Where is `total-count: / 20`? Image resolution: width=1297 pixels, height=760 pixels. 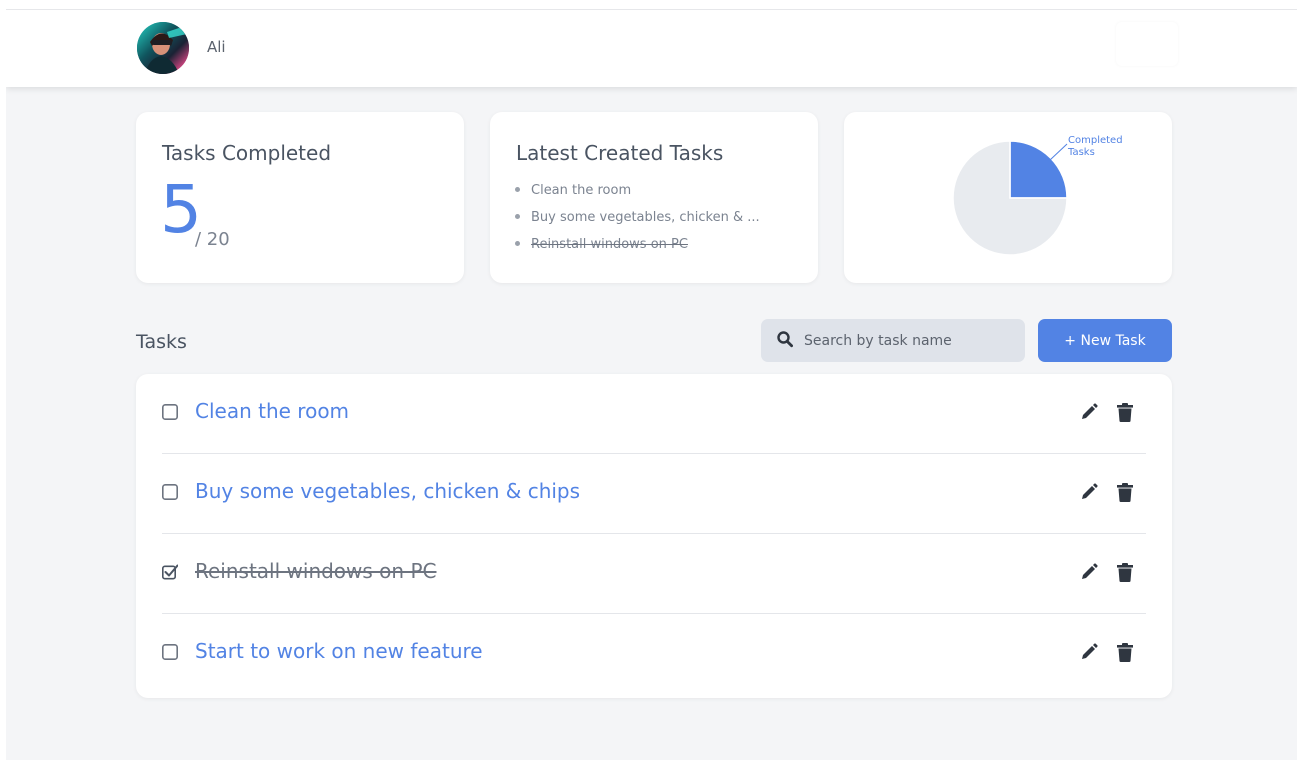
total-count: / 20 is located at coordinates (212, 239).